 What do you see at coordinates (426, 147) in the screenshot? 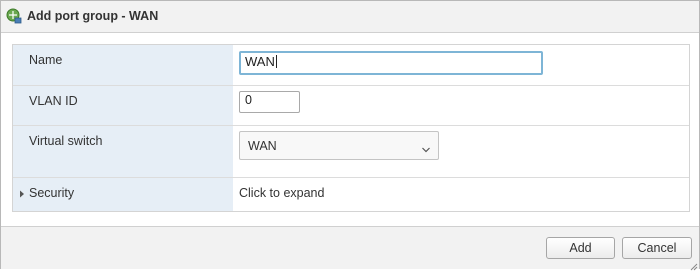
I see `chevron-down-icon` at bounding box center [426, 147].